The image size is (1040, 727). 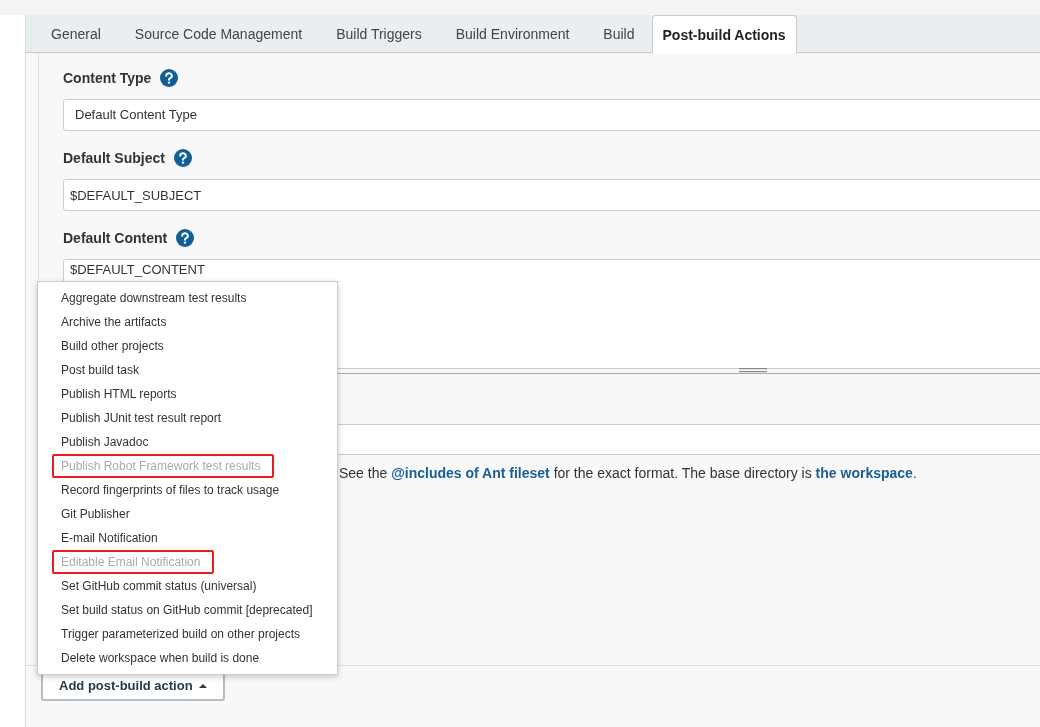 What do you see at coordinates (187, 442) in the screenshot?
I see `menu-item: Publish Javadoc` at bounding box center [187, 442].